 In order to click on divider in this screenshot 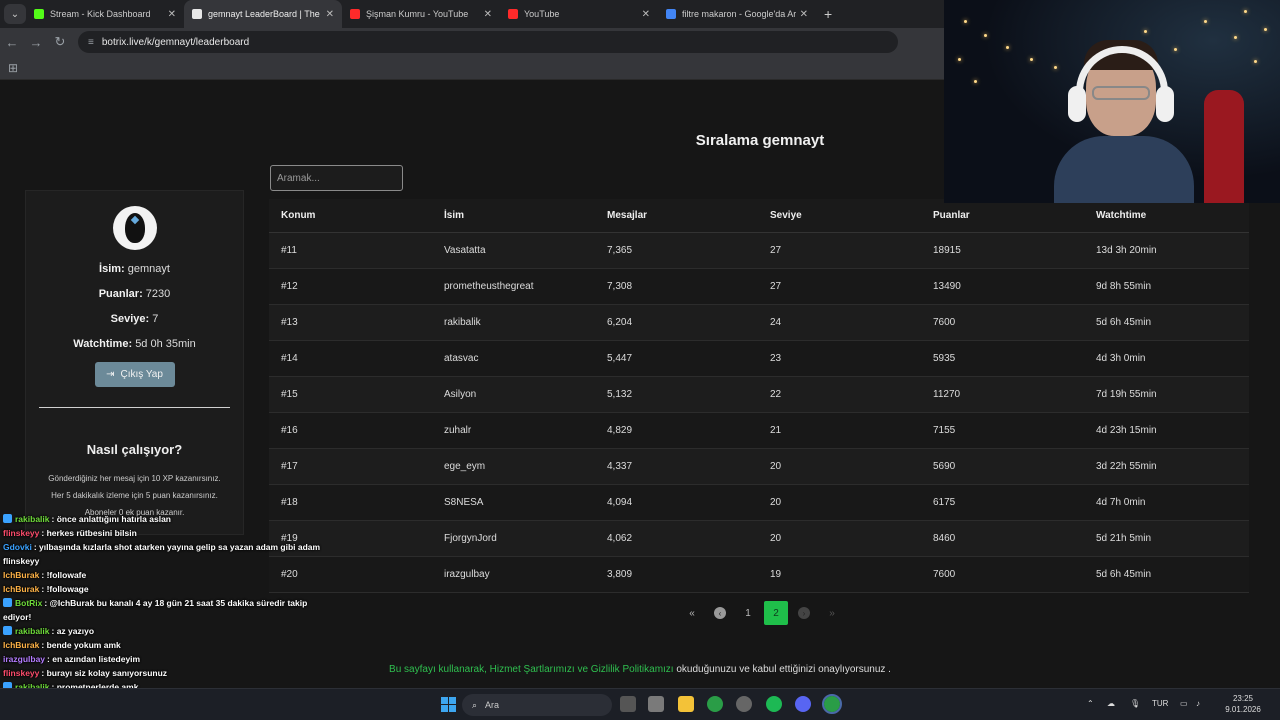, I will do `click(134, 407)`.